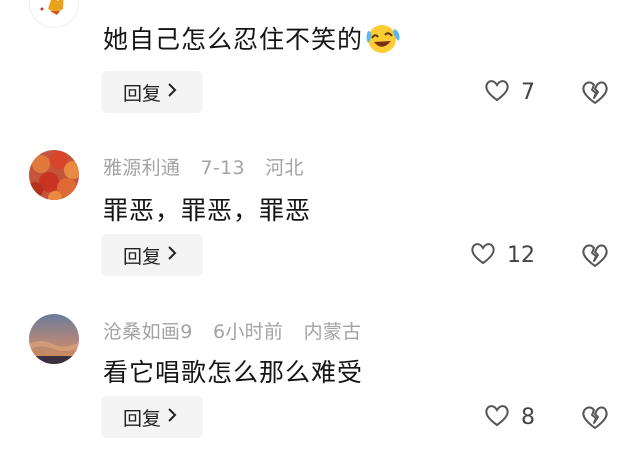  What do you see at coordinates (141, 168) in the screenshot?
I see `username: 雅源利通` at bounding box center [141, 168].